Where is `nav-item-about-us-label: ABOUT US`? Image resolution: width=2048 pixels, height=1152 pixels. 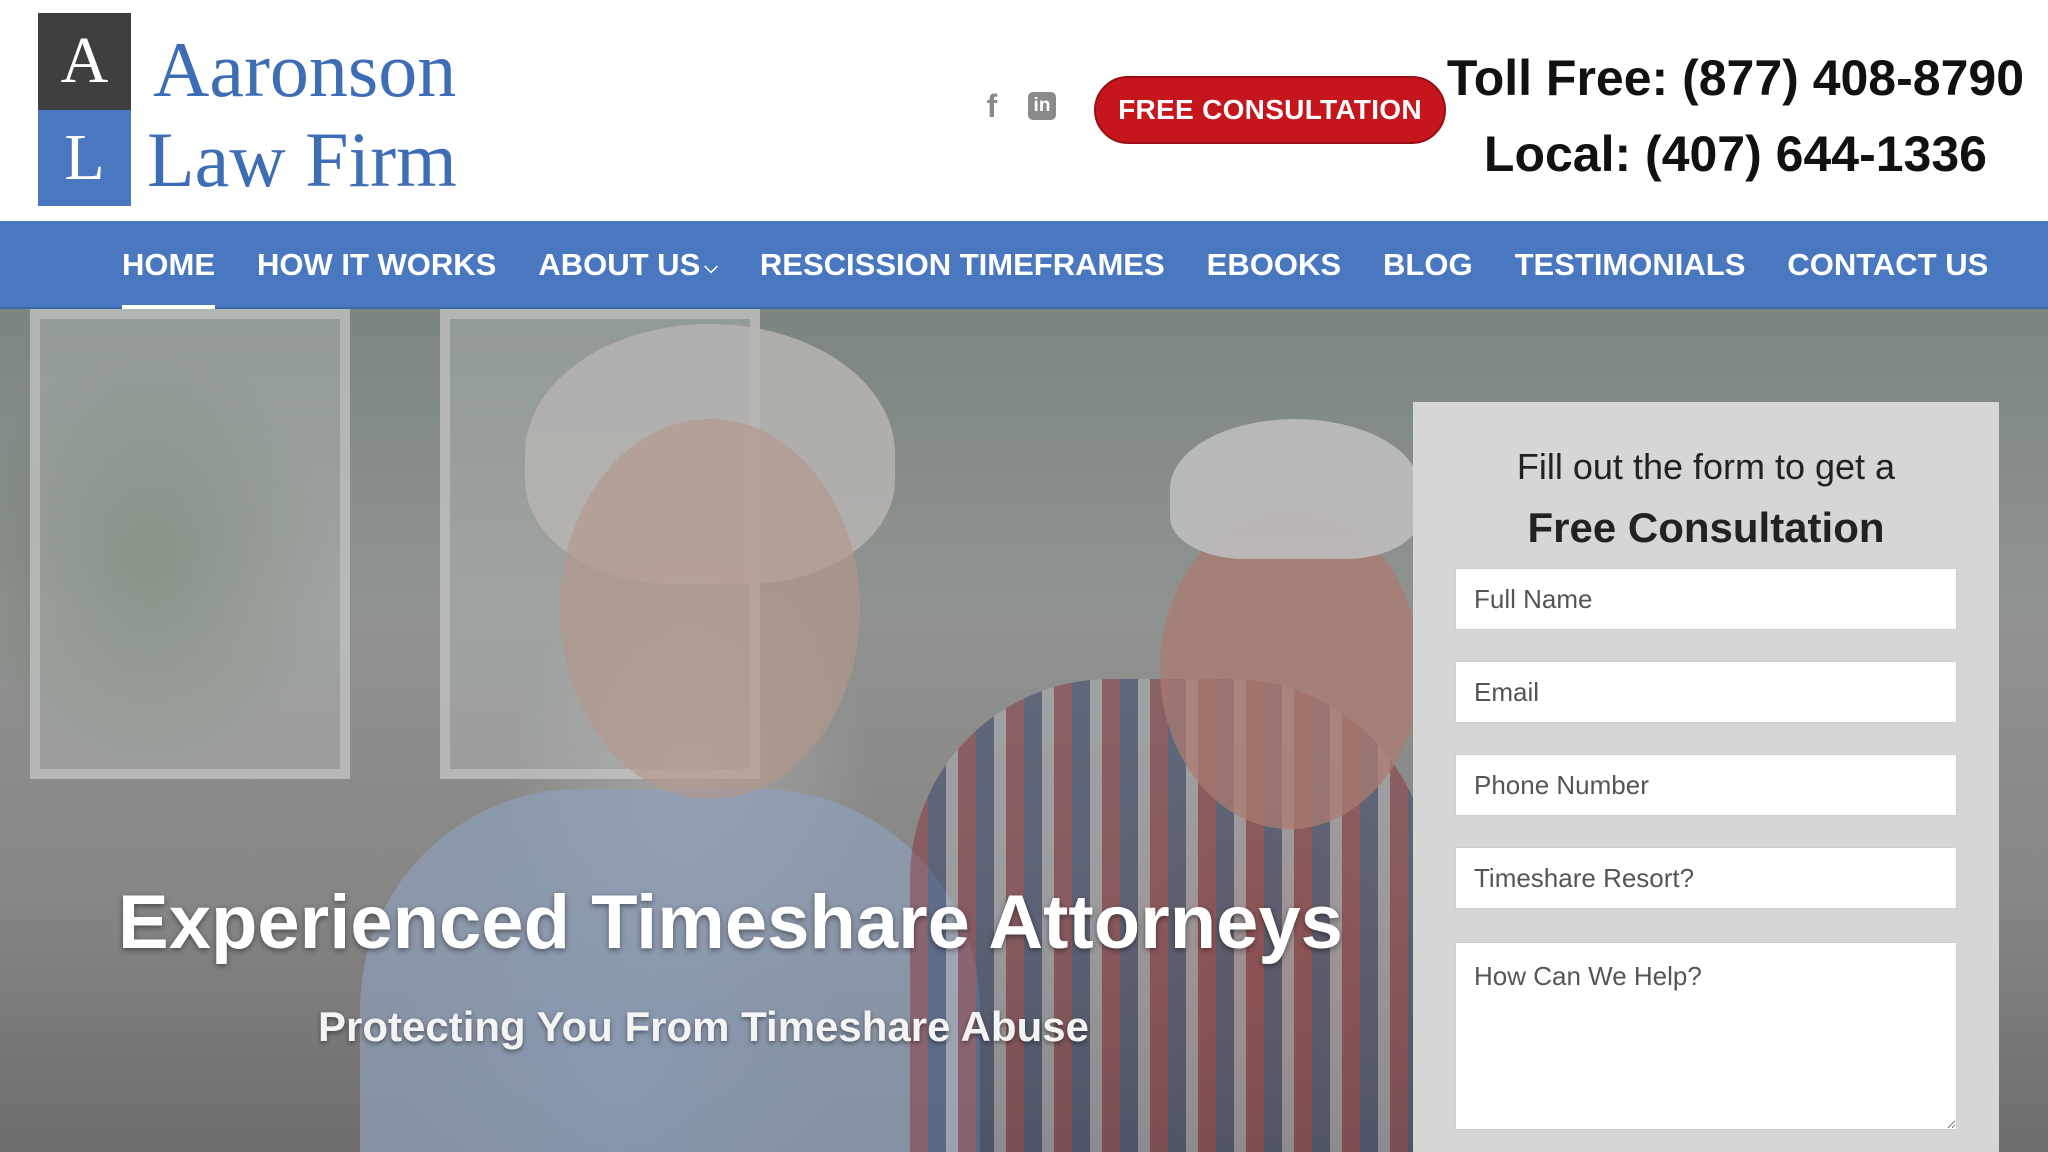 nav-item-about-us-label: ABOUT US is located at coordinates (619, 264).